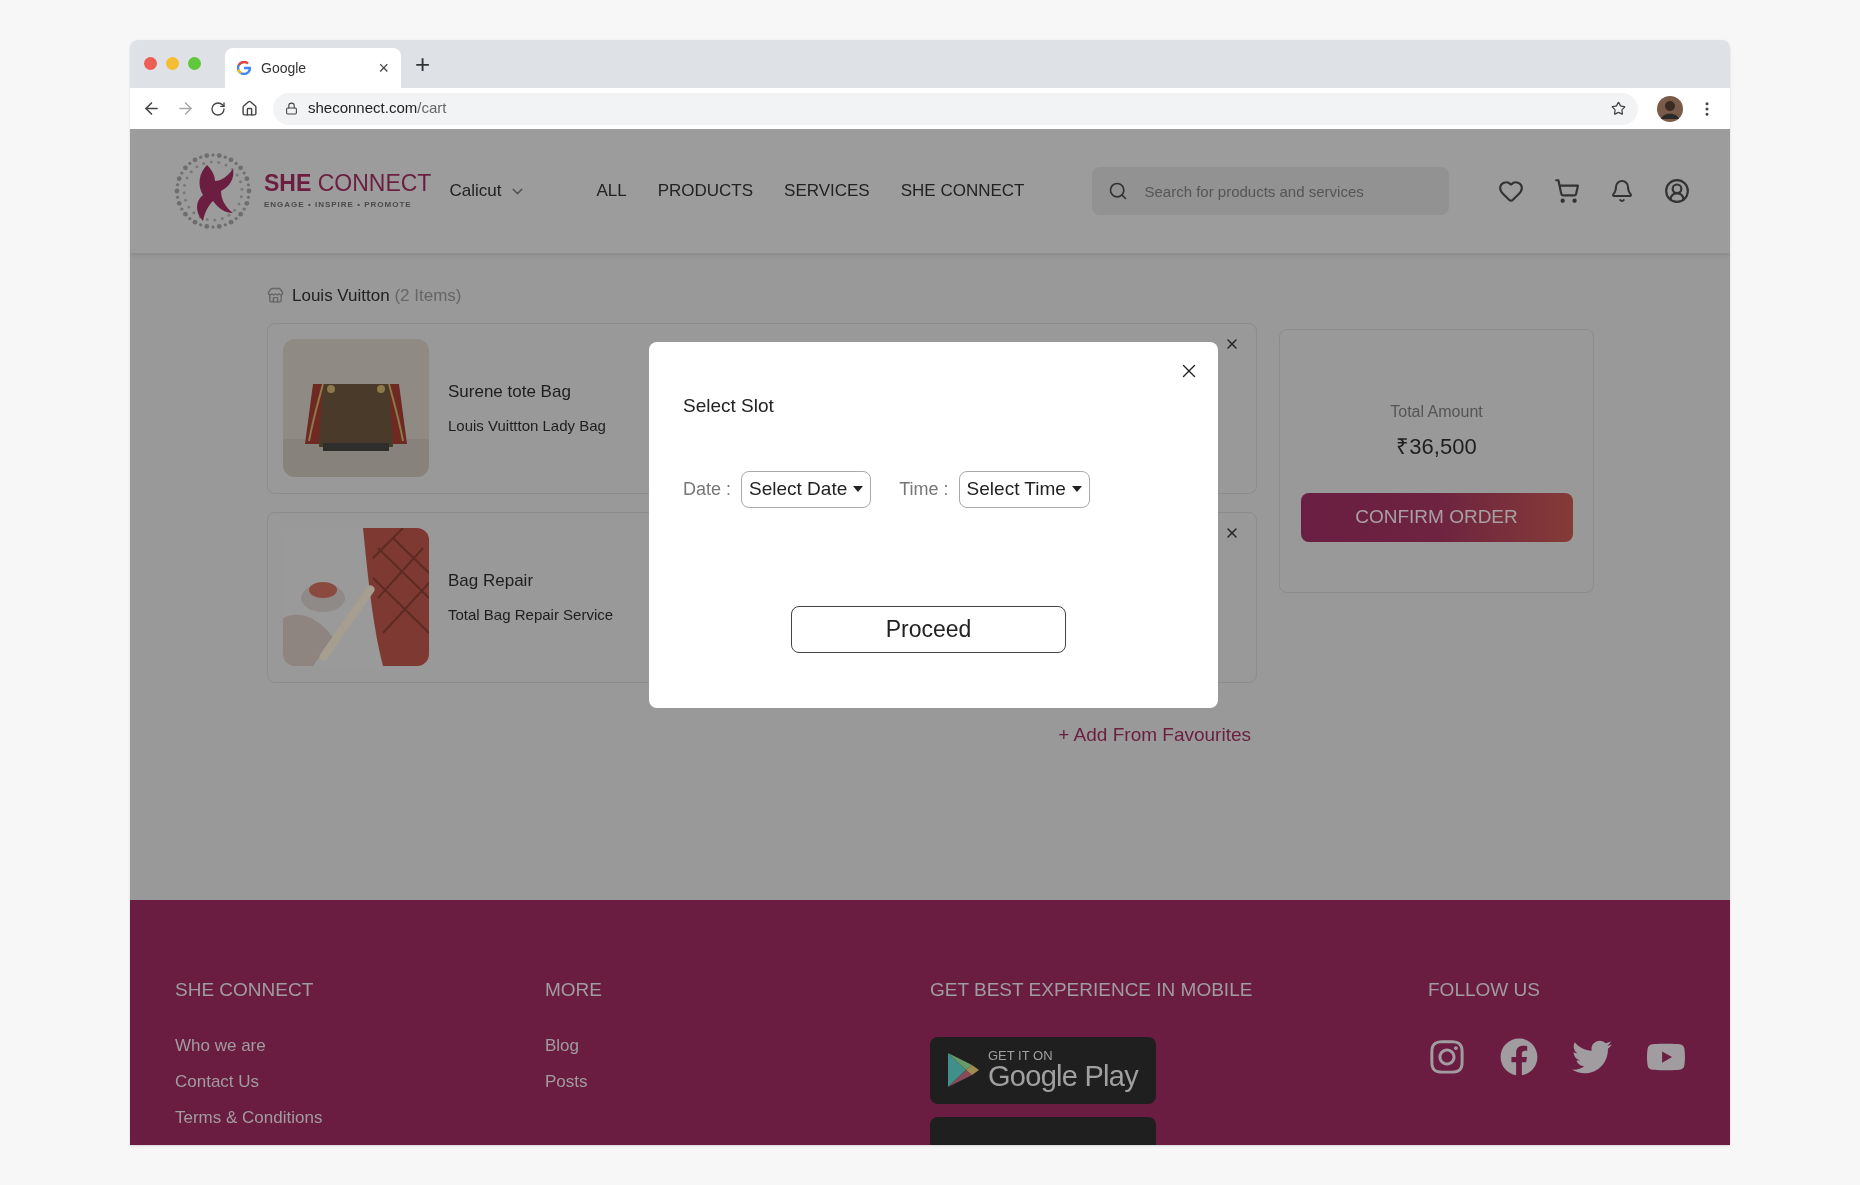  I want to click on item-subtitle: Louis Vuittton Lady Bag, so click(527, 425).